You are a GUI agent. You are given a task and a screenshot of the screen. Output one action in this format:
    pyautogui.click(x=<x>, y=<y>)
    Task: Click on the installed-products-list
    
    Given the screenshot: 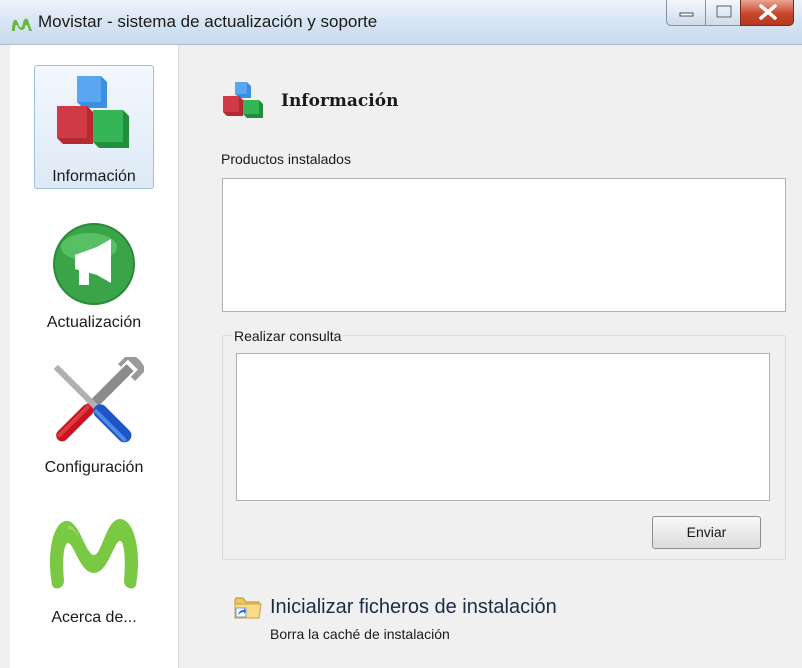 What is the action you would take?
    pyautogui.click(x=504, y=245)
    